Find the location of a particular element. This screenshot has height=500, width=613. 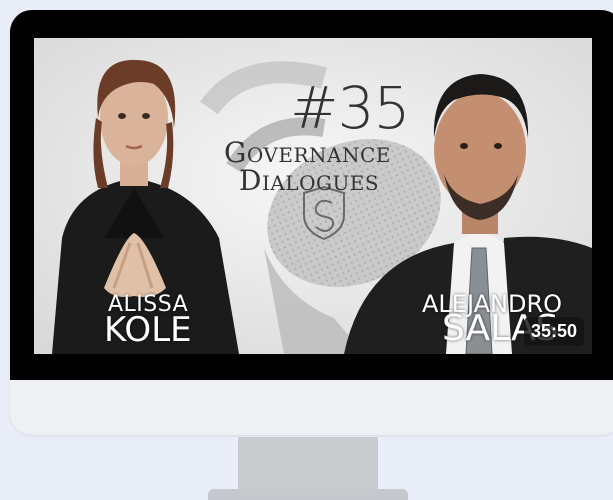

episode-number: #35 is located at coordinates (350, 108).